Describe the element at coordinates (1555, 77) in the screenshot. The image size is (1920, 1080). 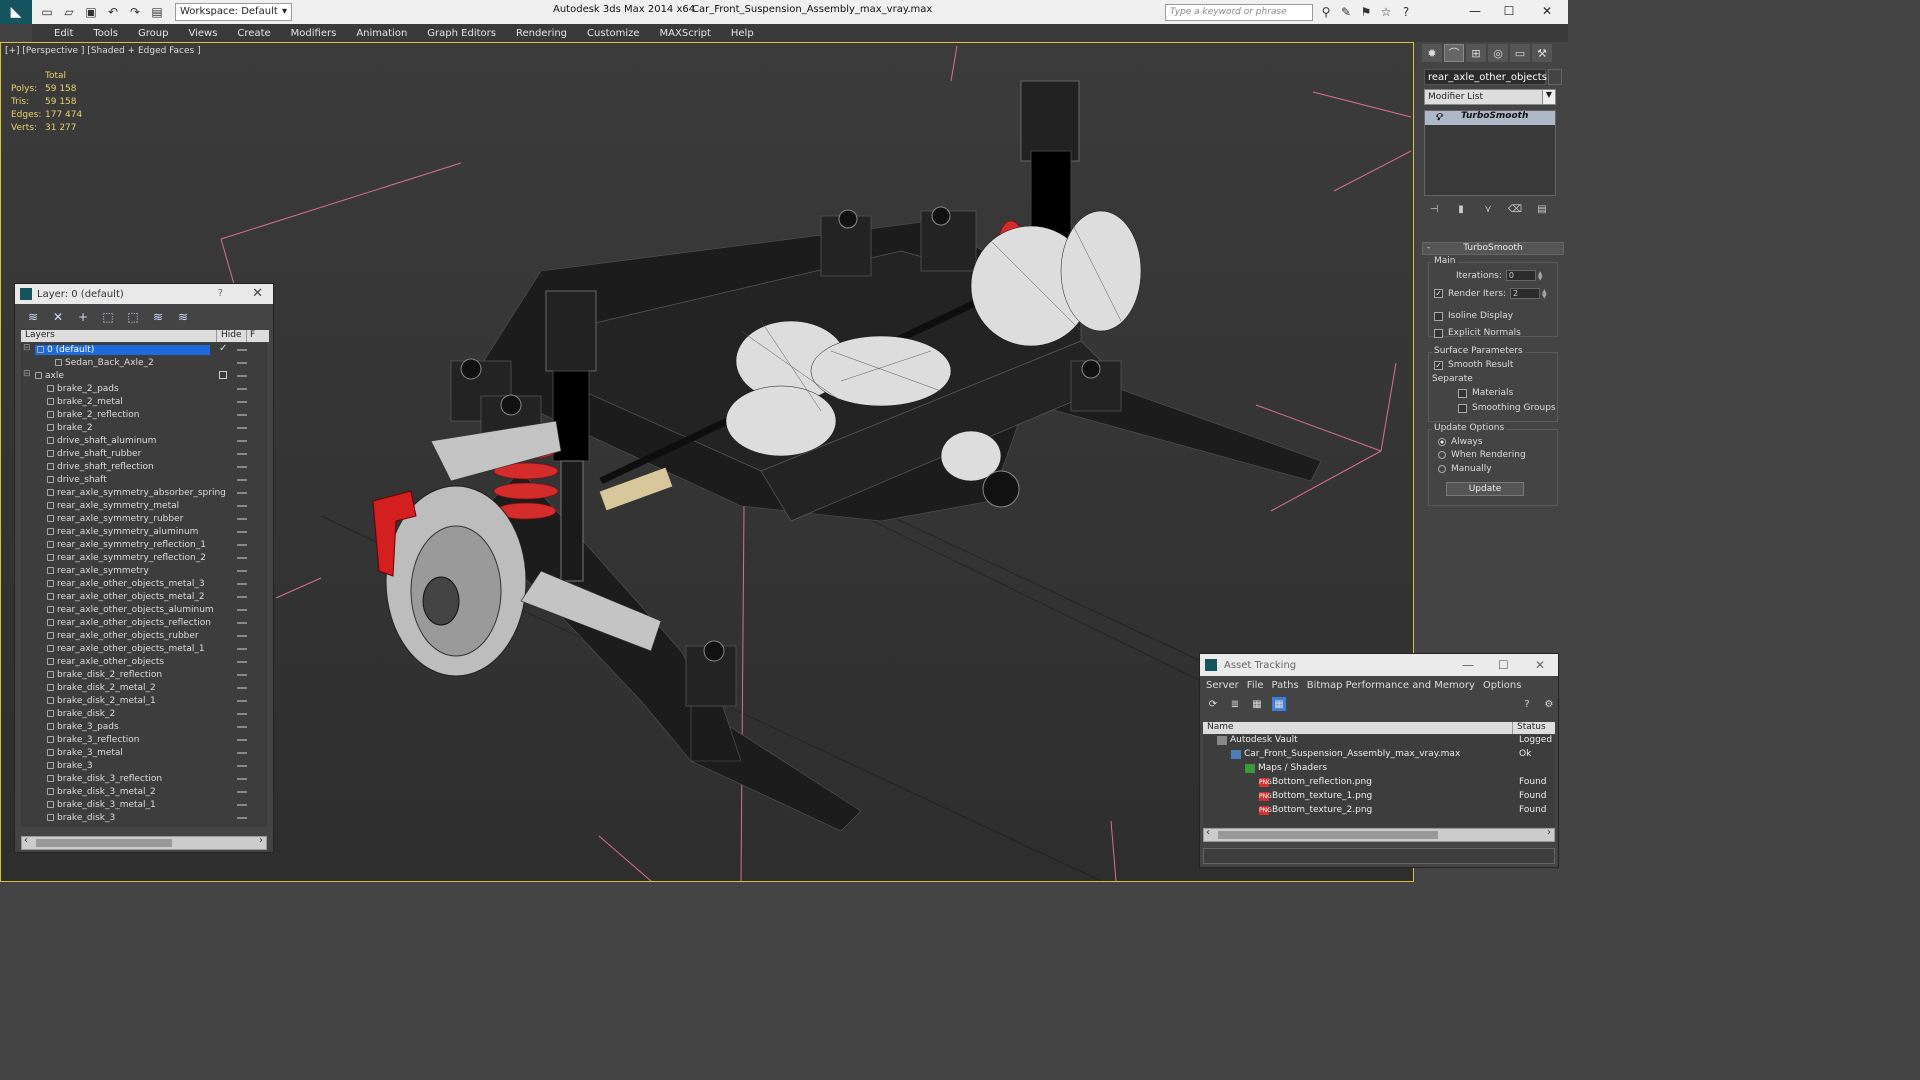
I see `object-color-swatch` at that location.